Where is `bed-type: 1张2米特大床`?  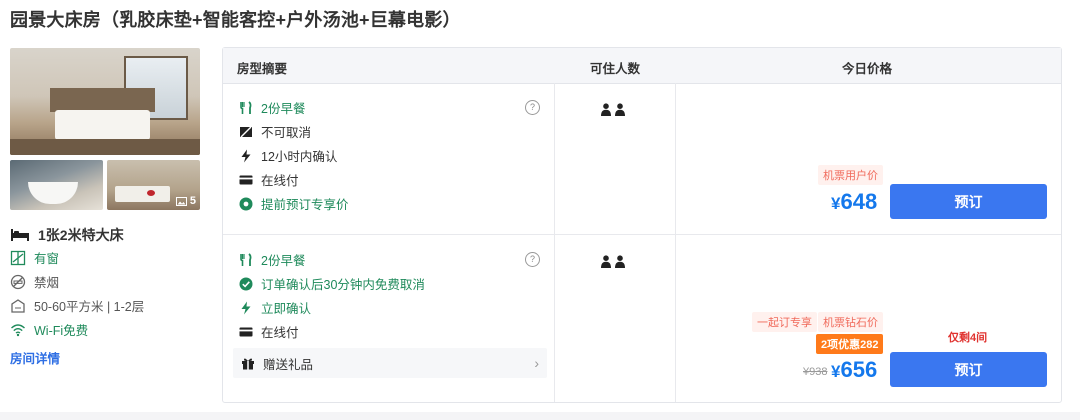
bed-type: 1张2米特大床 is located at coordinates (67, 235).